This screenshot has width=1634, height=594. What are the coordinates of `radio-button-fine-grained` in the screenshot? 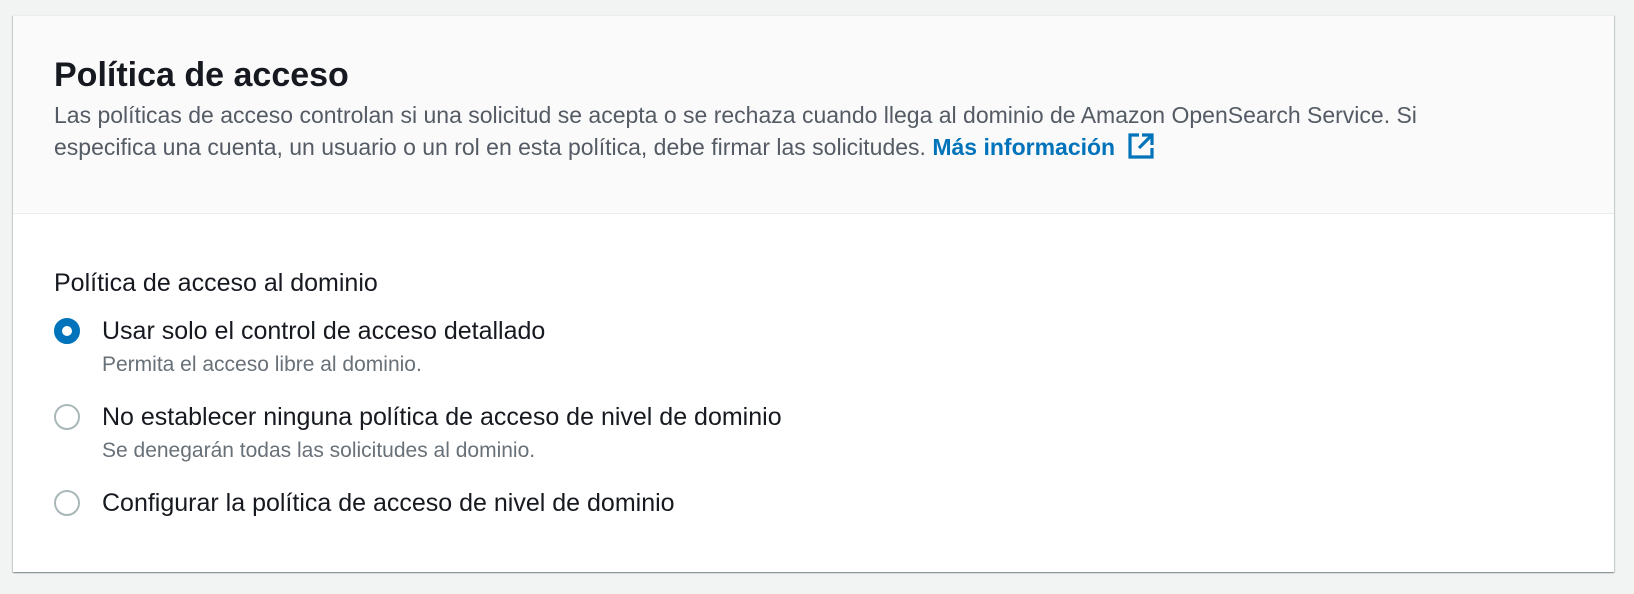 It's located at (67, 331).